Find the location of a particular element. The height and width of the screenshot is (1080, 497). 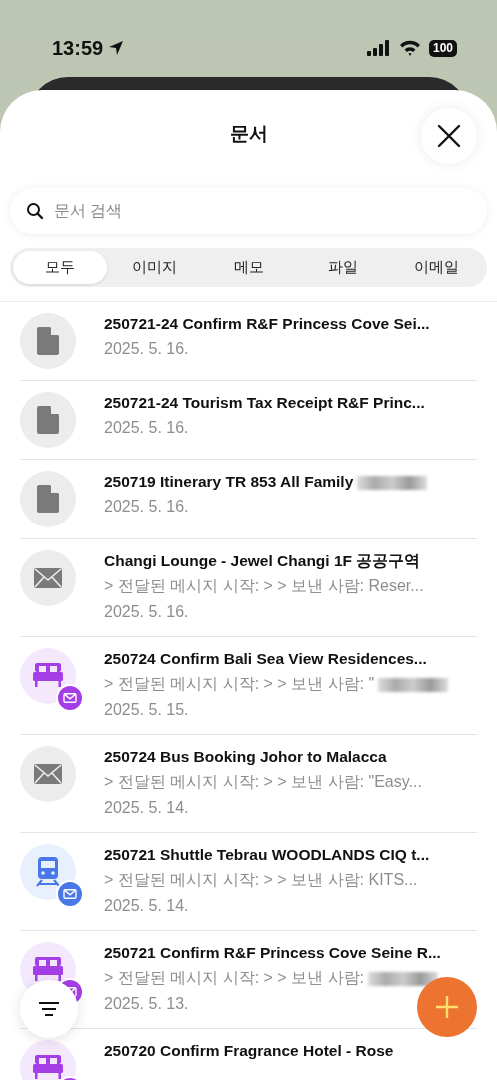

filter-tab: 메모 is located at coordinates (248, 267).